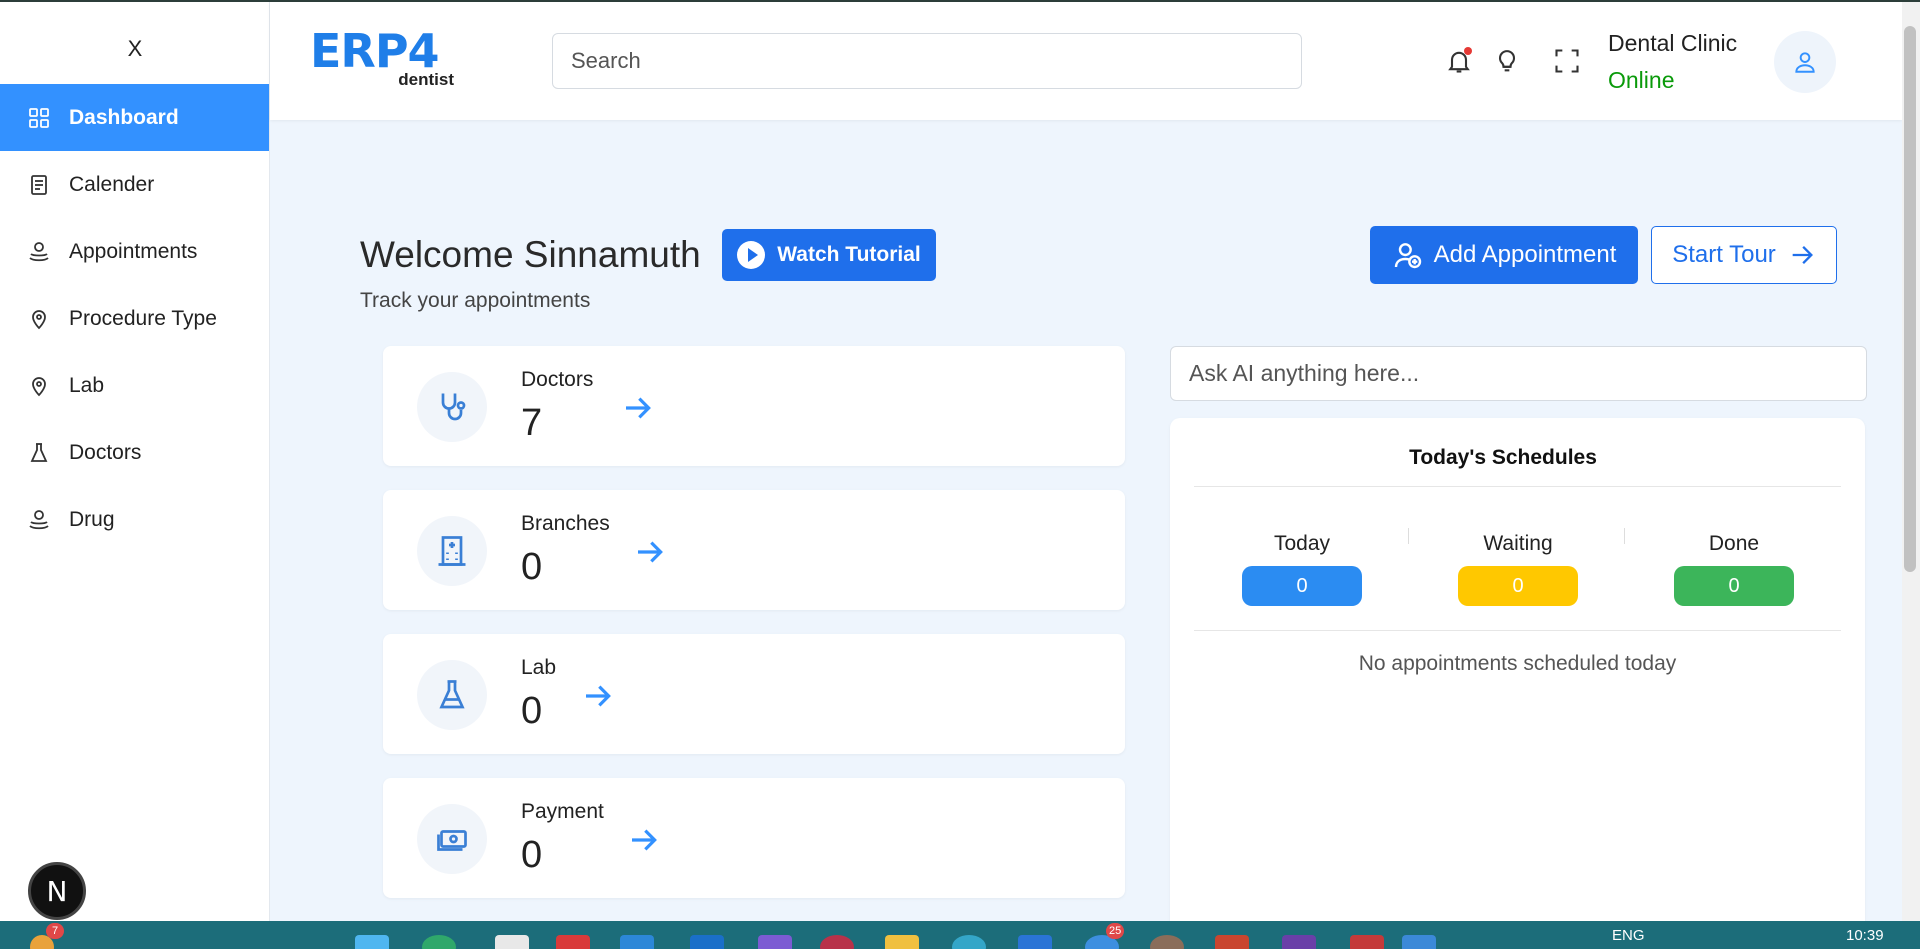 This screenshot has width=1920, height=949. Describe the element at coordinates (1504, 255) in the screenshot. I see `add-appointment-button: Add Appointment` at that location.